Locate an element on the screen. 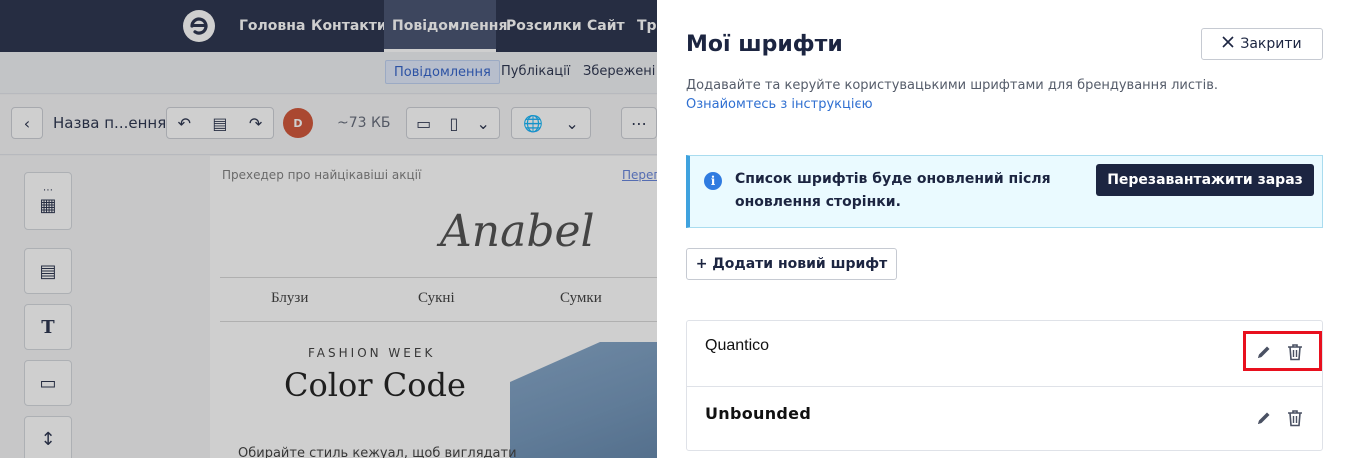  close-button: Закрити is located at coordinates (1262, 44).